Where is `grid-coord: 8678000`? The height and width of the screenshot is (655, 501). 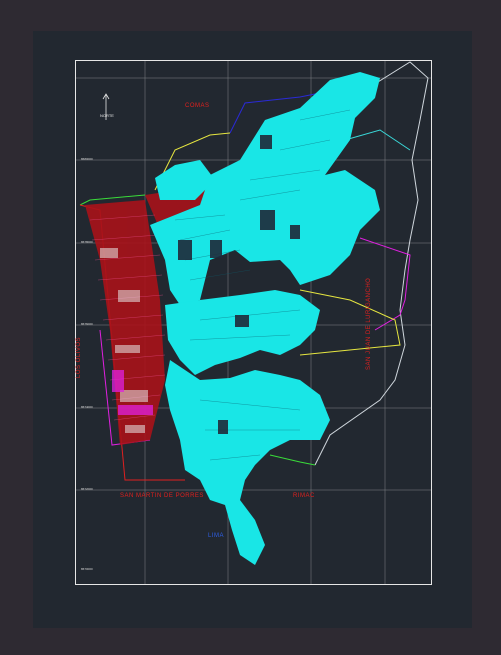
grid-coord: 8678000 is located at coordinates (87, 242).